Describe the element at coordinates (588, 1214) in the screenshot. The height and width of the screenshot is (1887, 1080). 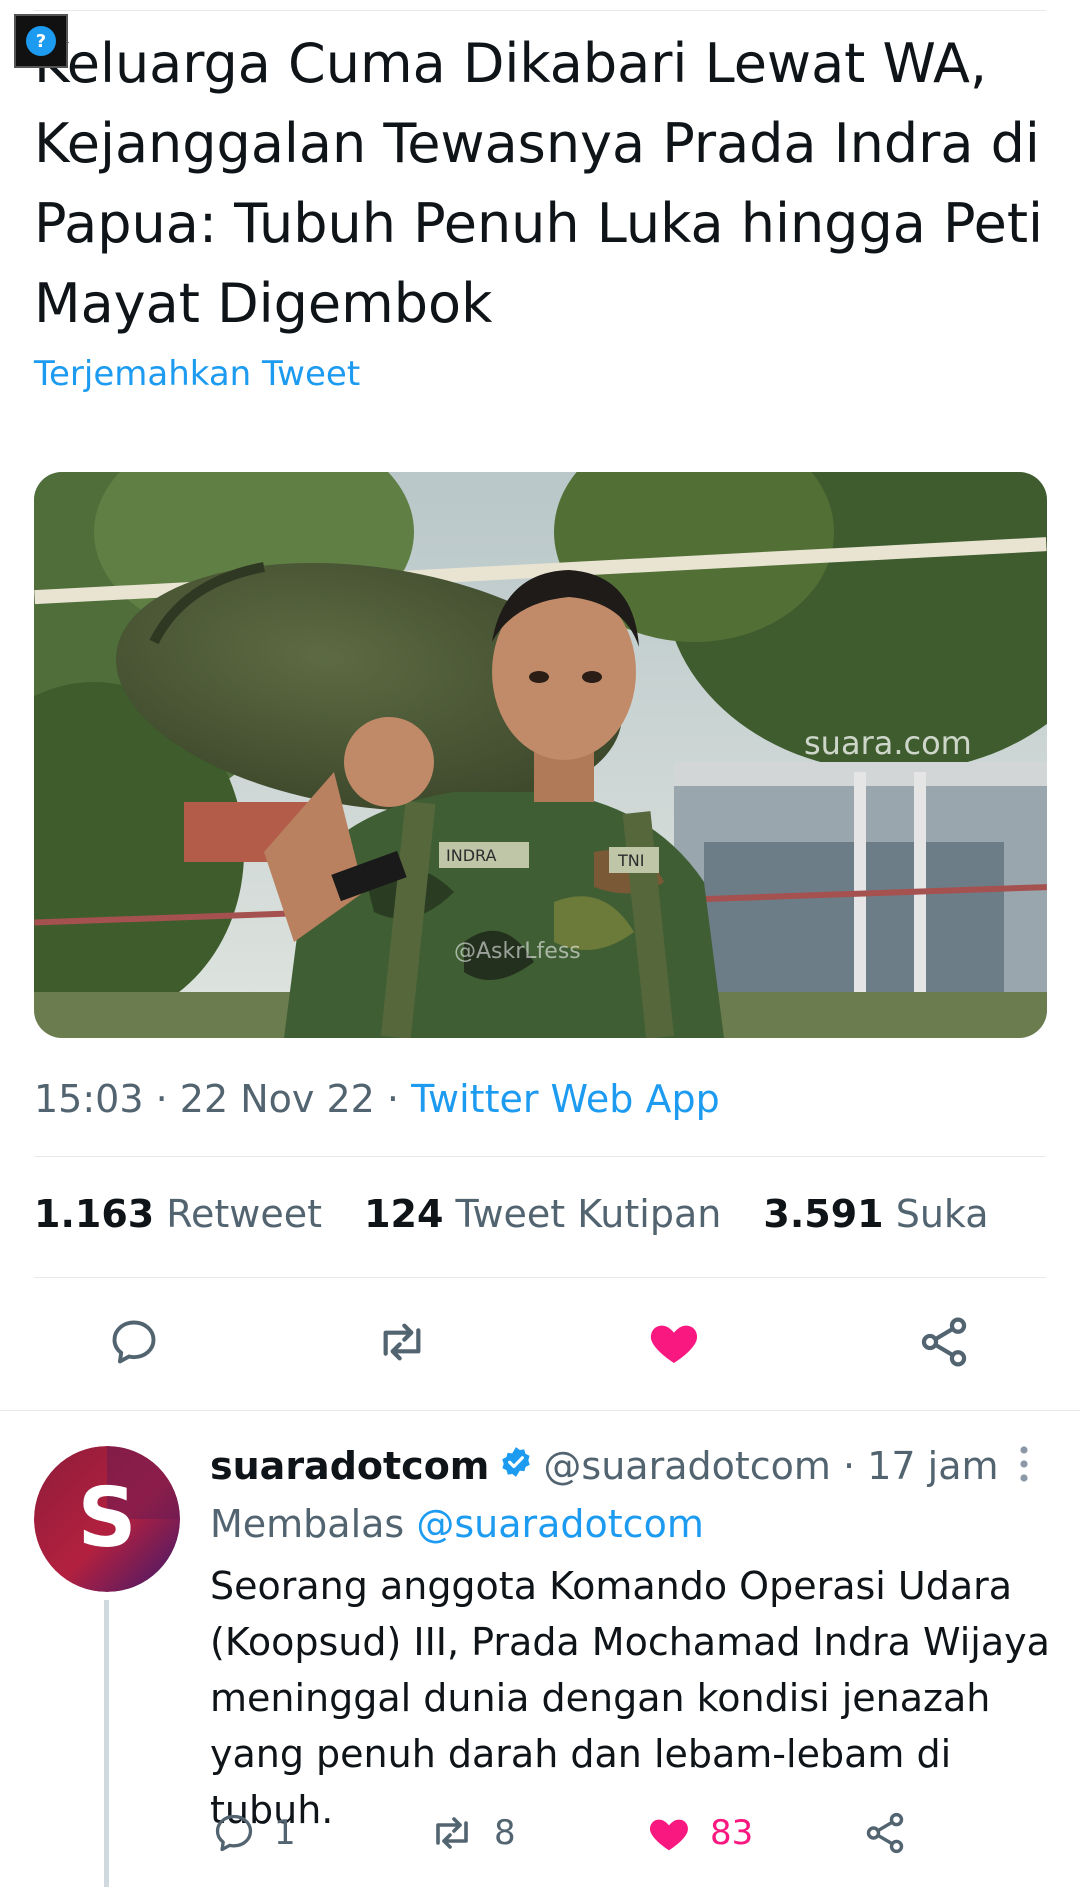
I see `quote-label: Tweet Kutipan` at that location.